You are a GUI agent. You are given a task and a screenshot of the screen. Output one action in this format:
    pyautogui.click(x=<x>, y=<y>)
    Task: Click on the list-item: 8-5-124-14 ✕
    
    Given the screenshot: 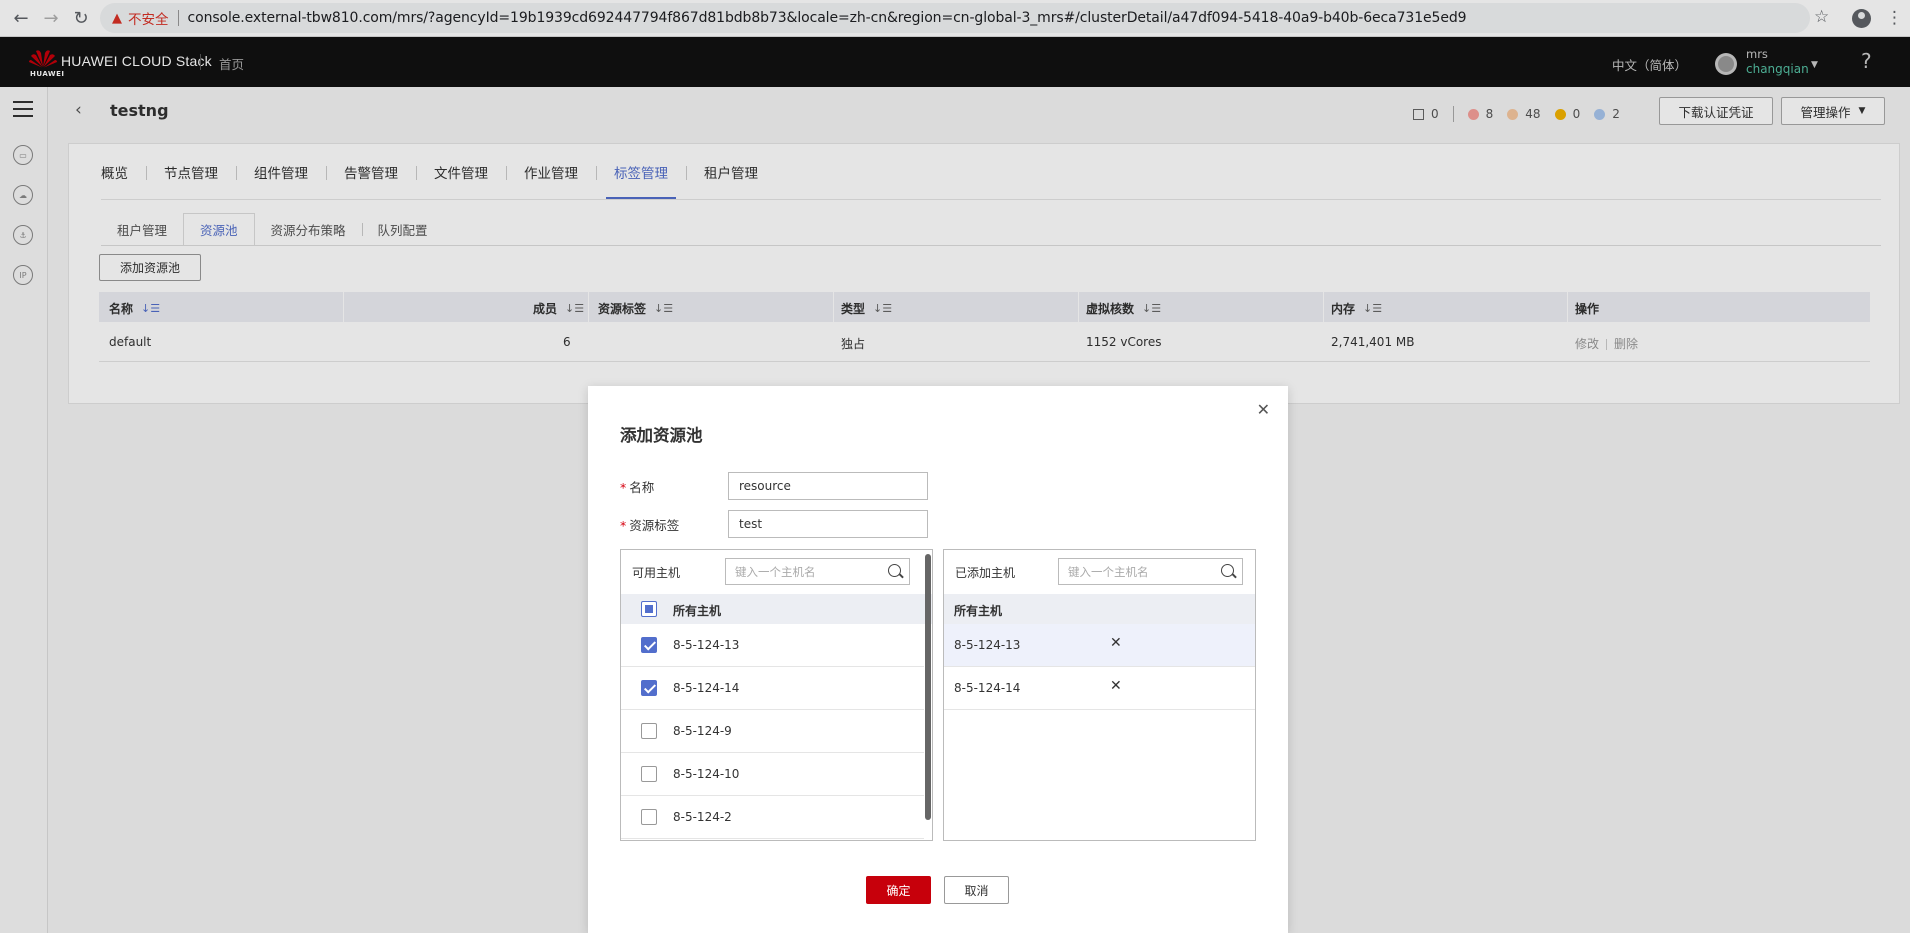 What is the action you would take?
    pyautogui.click(x=1099, y=688)
    